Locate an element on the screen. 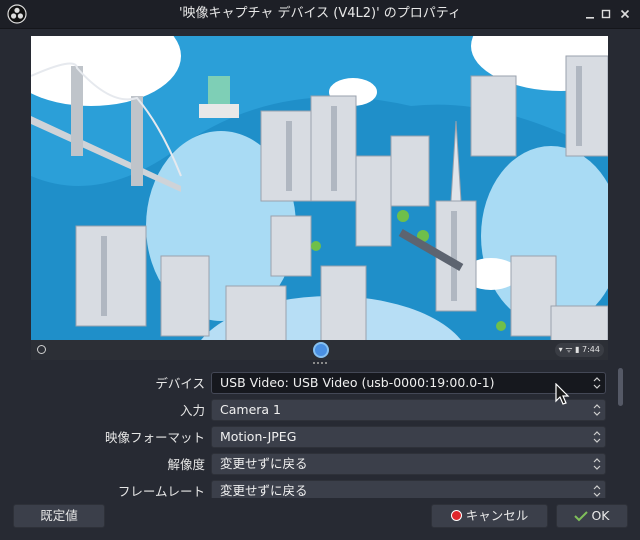 This screenshot has height=540, width=640. video-format-value: Motion-JPEG is located at coordinates (258, 436).